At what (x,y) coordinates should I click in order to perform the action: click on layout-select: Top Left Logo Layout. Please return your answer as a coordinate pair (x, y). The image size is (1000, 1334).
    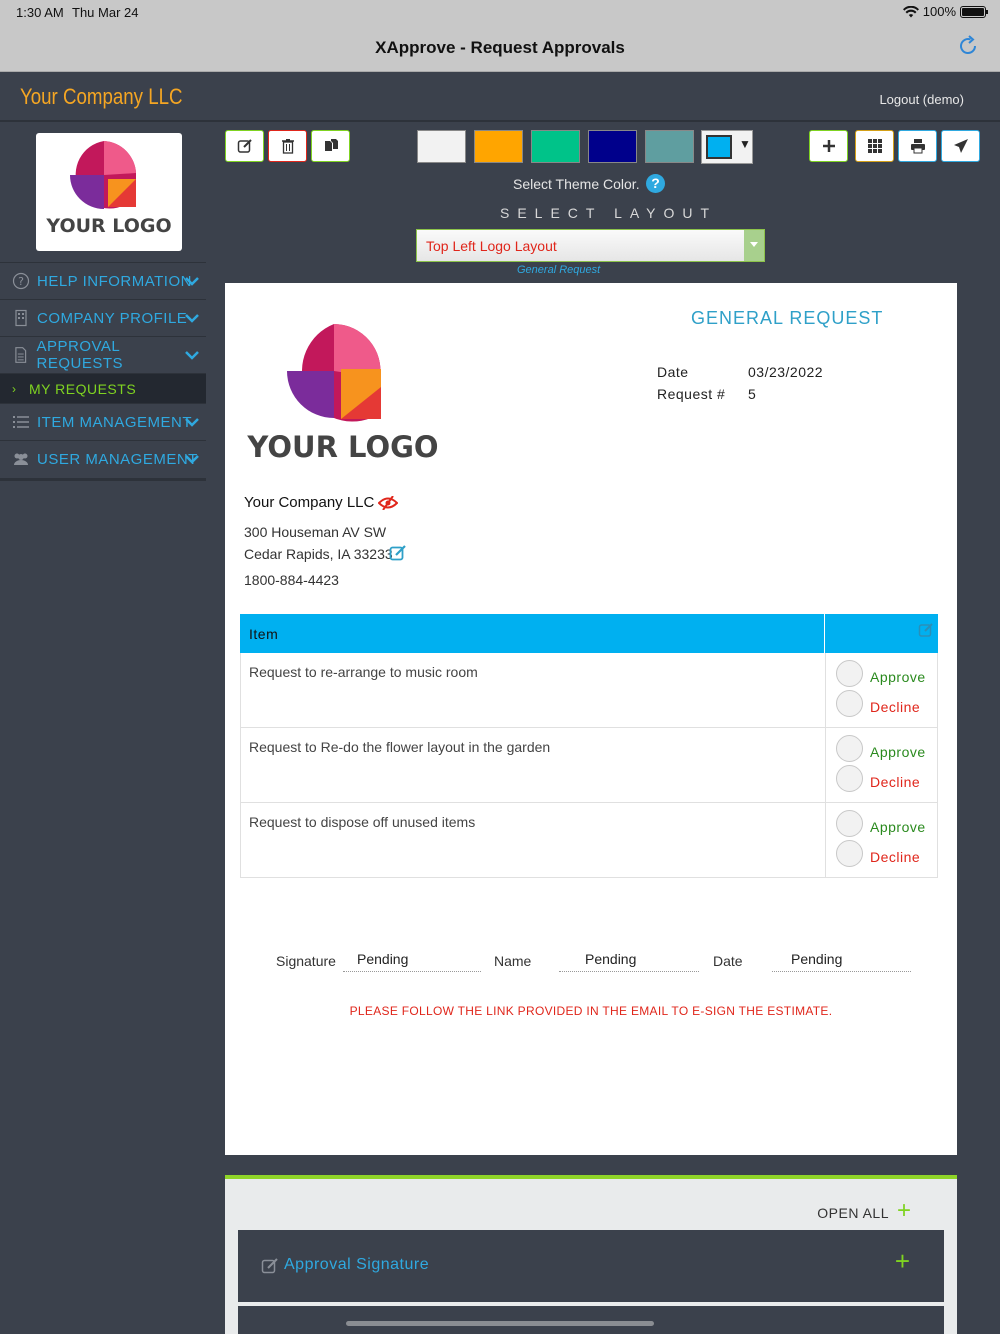
    Looking at the image, I should click on (590, 245).